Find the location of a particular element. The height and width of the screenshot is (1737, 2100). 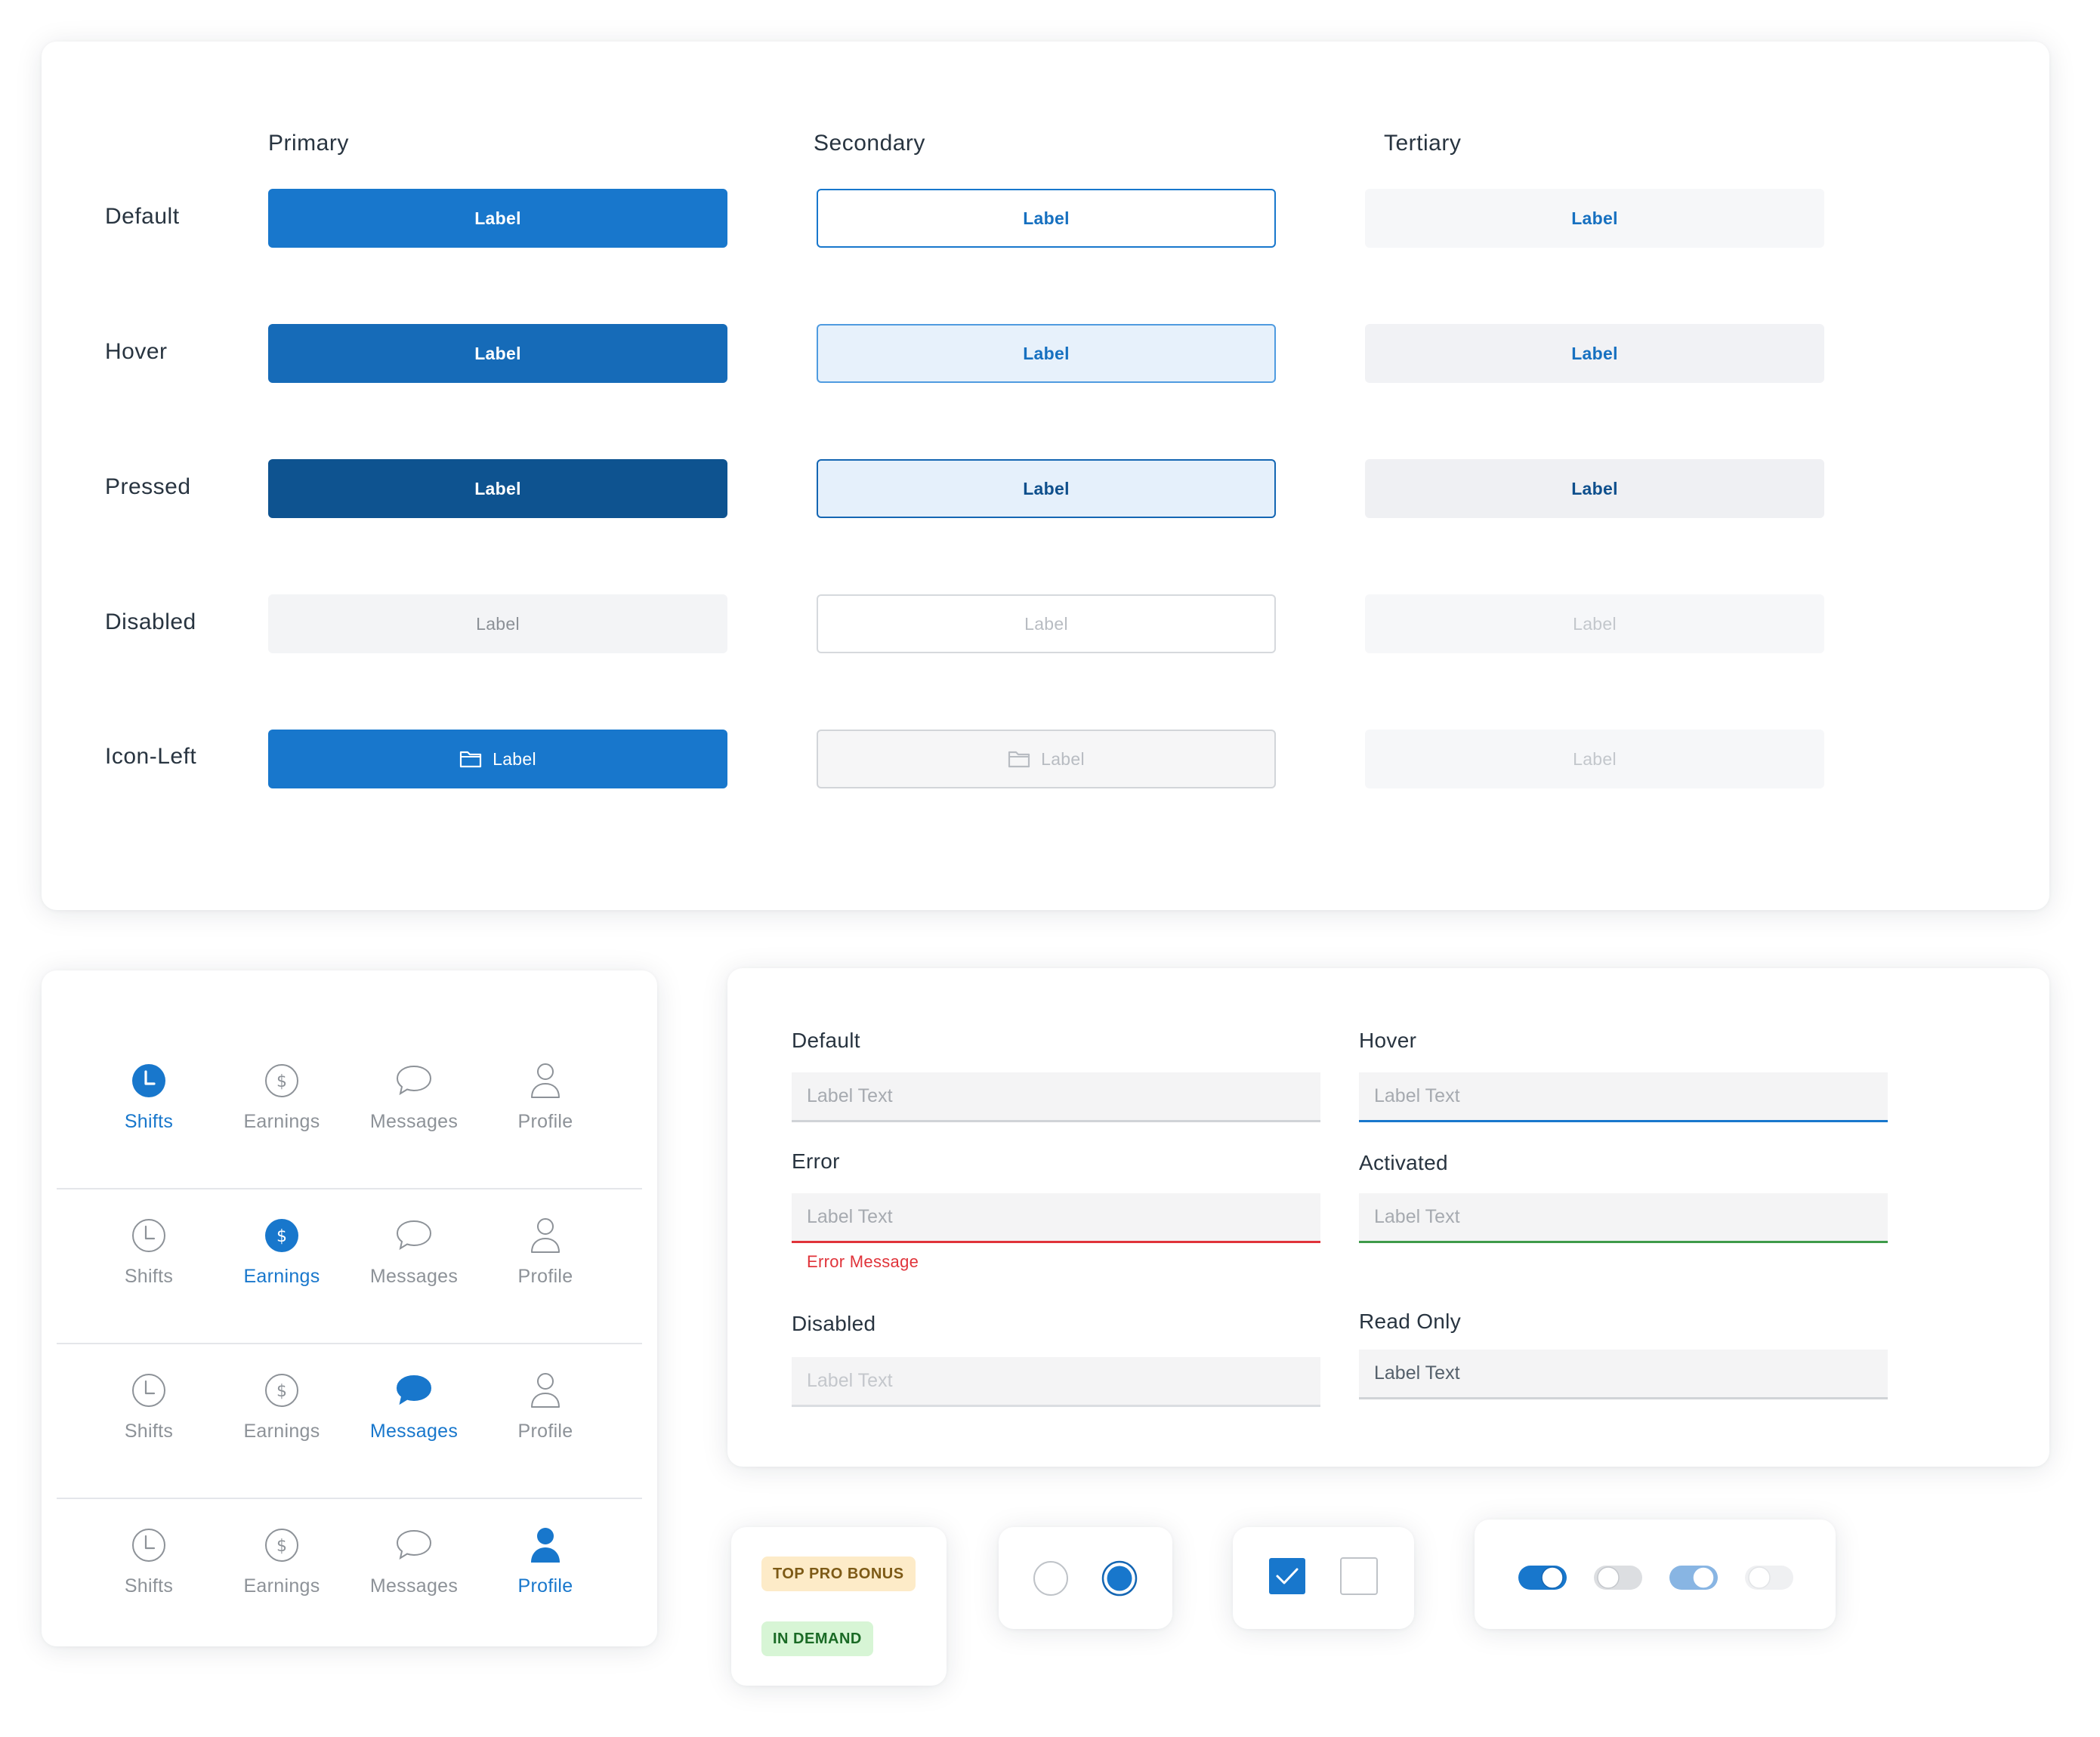

radio-selected is located at coordinates (1119, 1580).